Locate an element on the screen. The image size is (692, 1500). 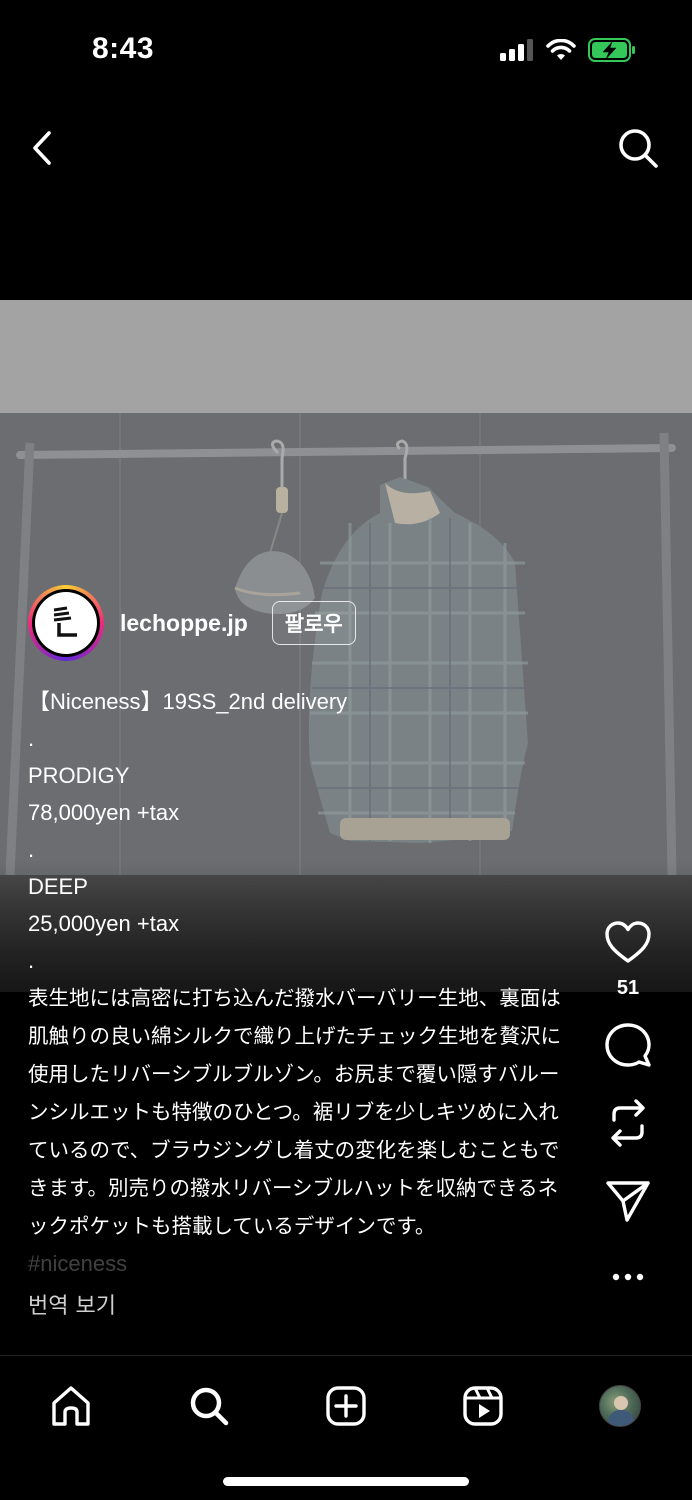
home-indicator is located at coordinates (346, 1481).